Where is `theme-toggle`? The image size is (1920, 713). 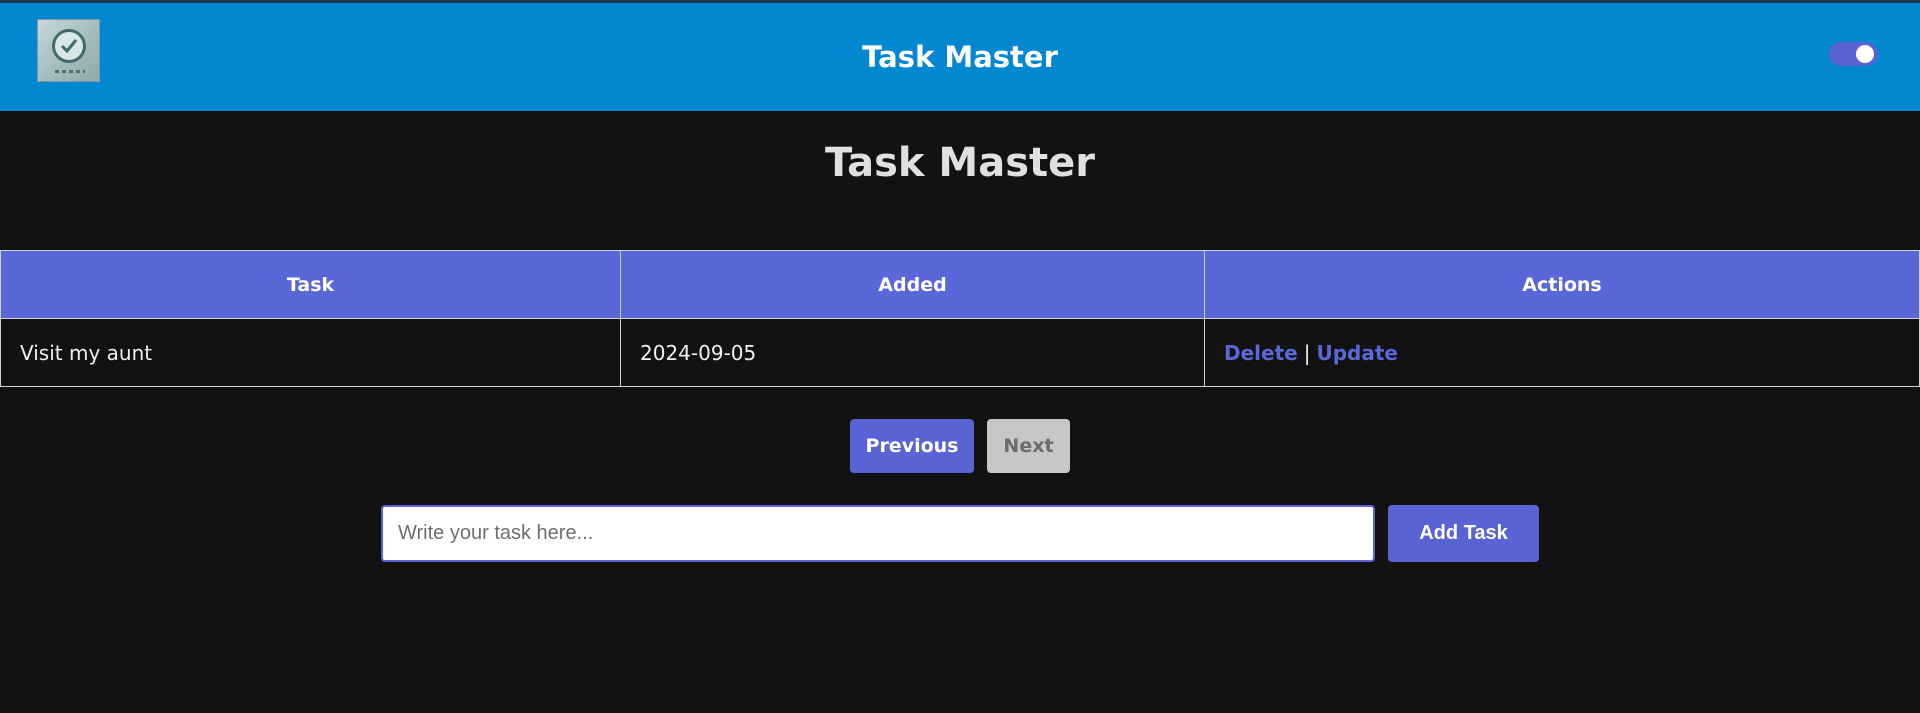 theme-toggle is located at coordinates (1853, 54).